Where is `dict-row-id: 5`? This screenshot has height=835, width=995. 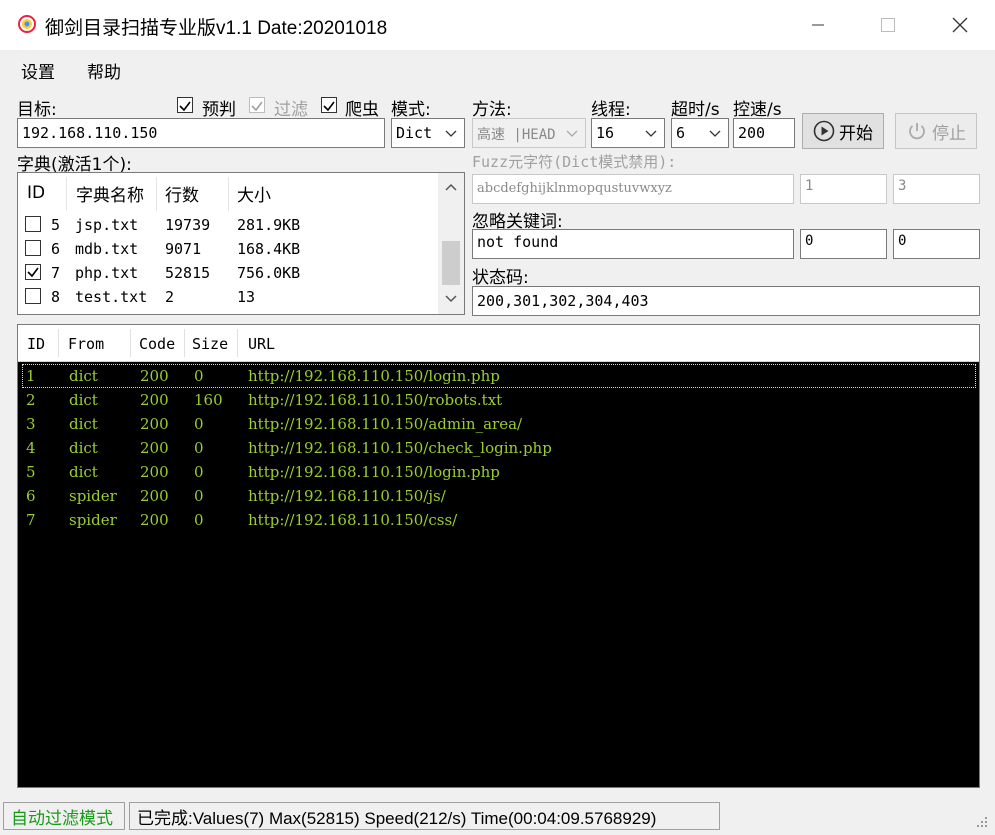
dict-row-id: 5 is located at coordinates (56, 225).